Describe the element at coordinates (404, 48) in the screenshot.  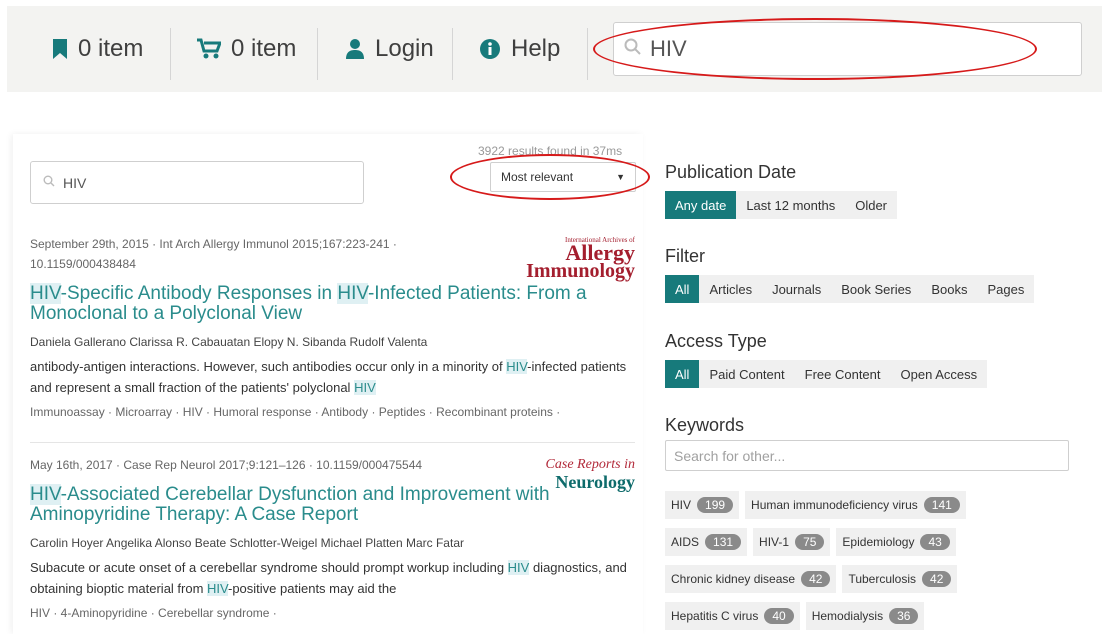
I see `login-label: Login` at that location.